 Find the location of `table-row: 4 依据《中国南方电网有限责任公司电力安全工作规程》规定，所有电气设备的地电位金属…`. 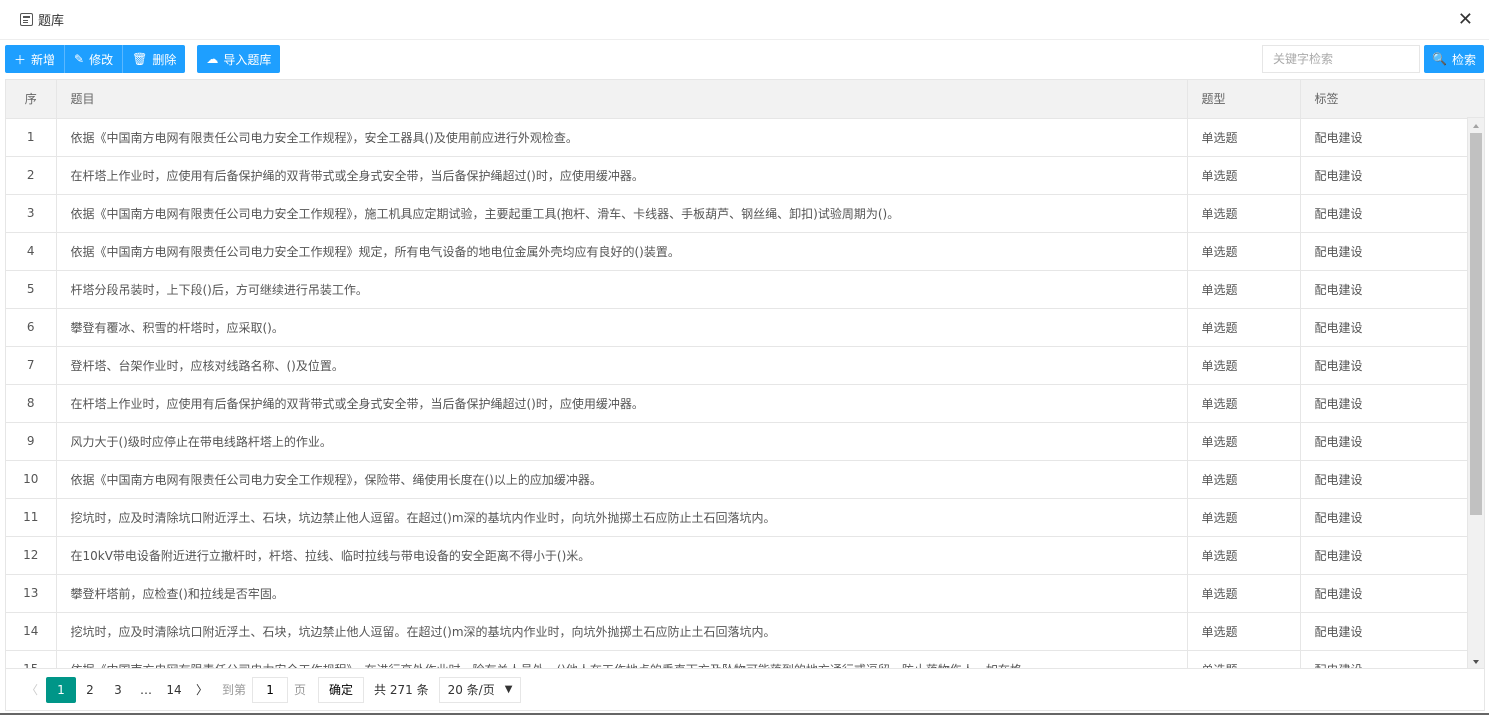

table-row: 4 依据《中国南方电网有限责任公司电力安全工作规程》规定，所有电气设备的地电位金属… is located at coordinates (737, 251).